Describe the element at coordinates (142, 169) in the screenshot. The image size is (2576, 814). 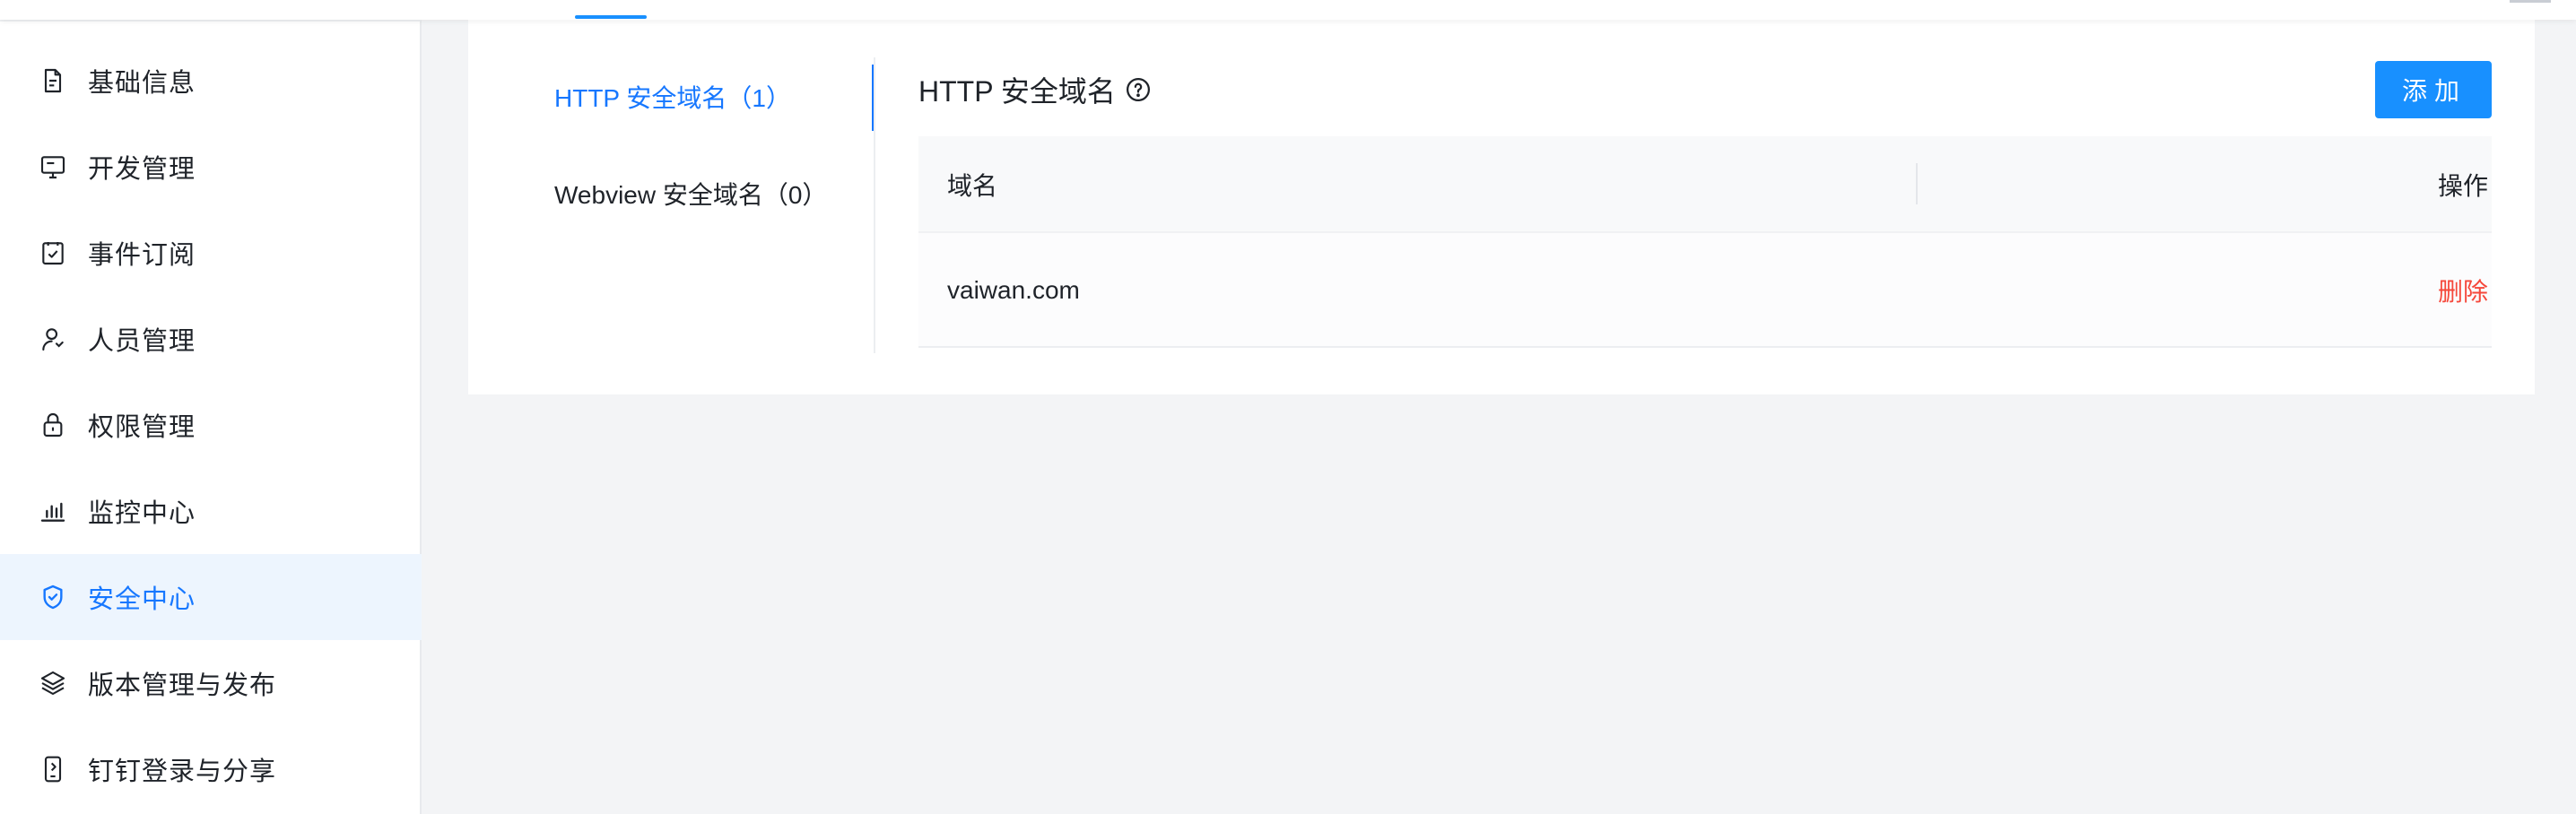
I see `sidebar-item-label: 开发管理` at that location.